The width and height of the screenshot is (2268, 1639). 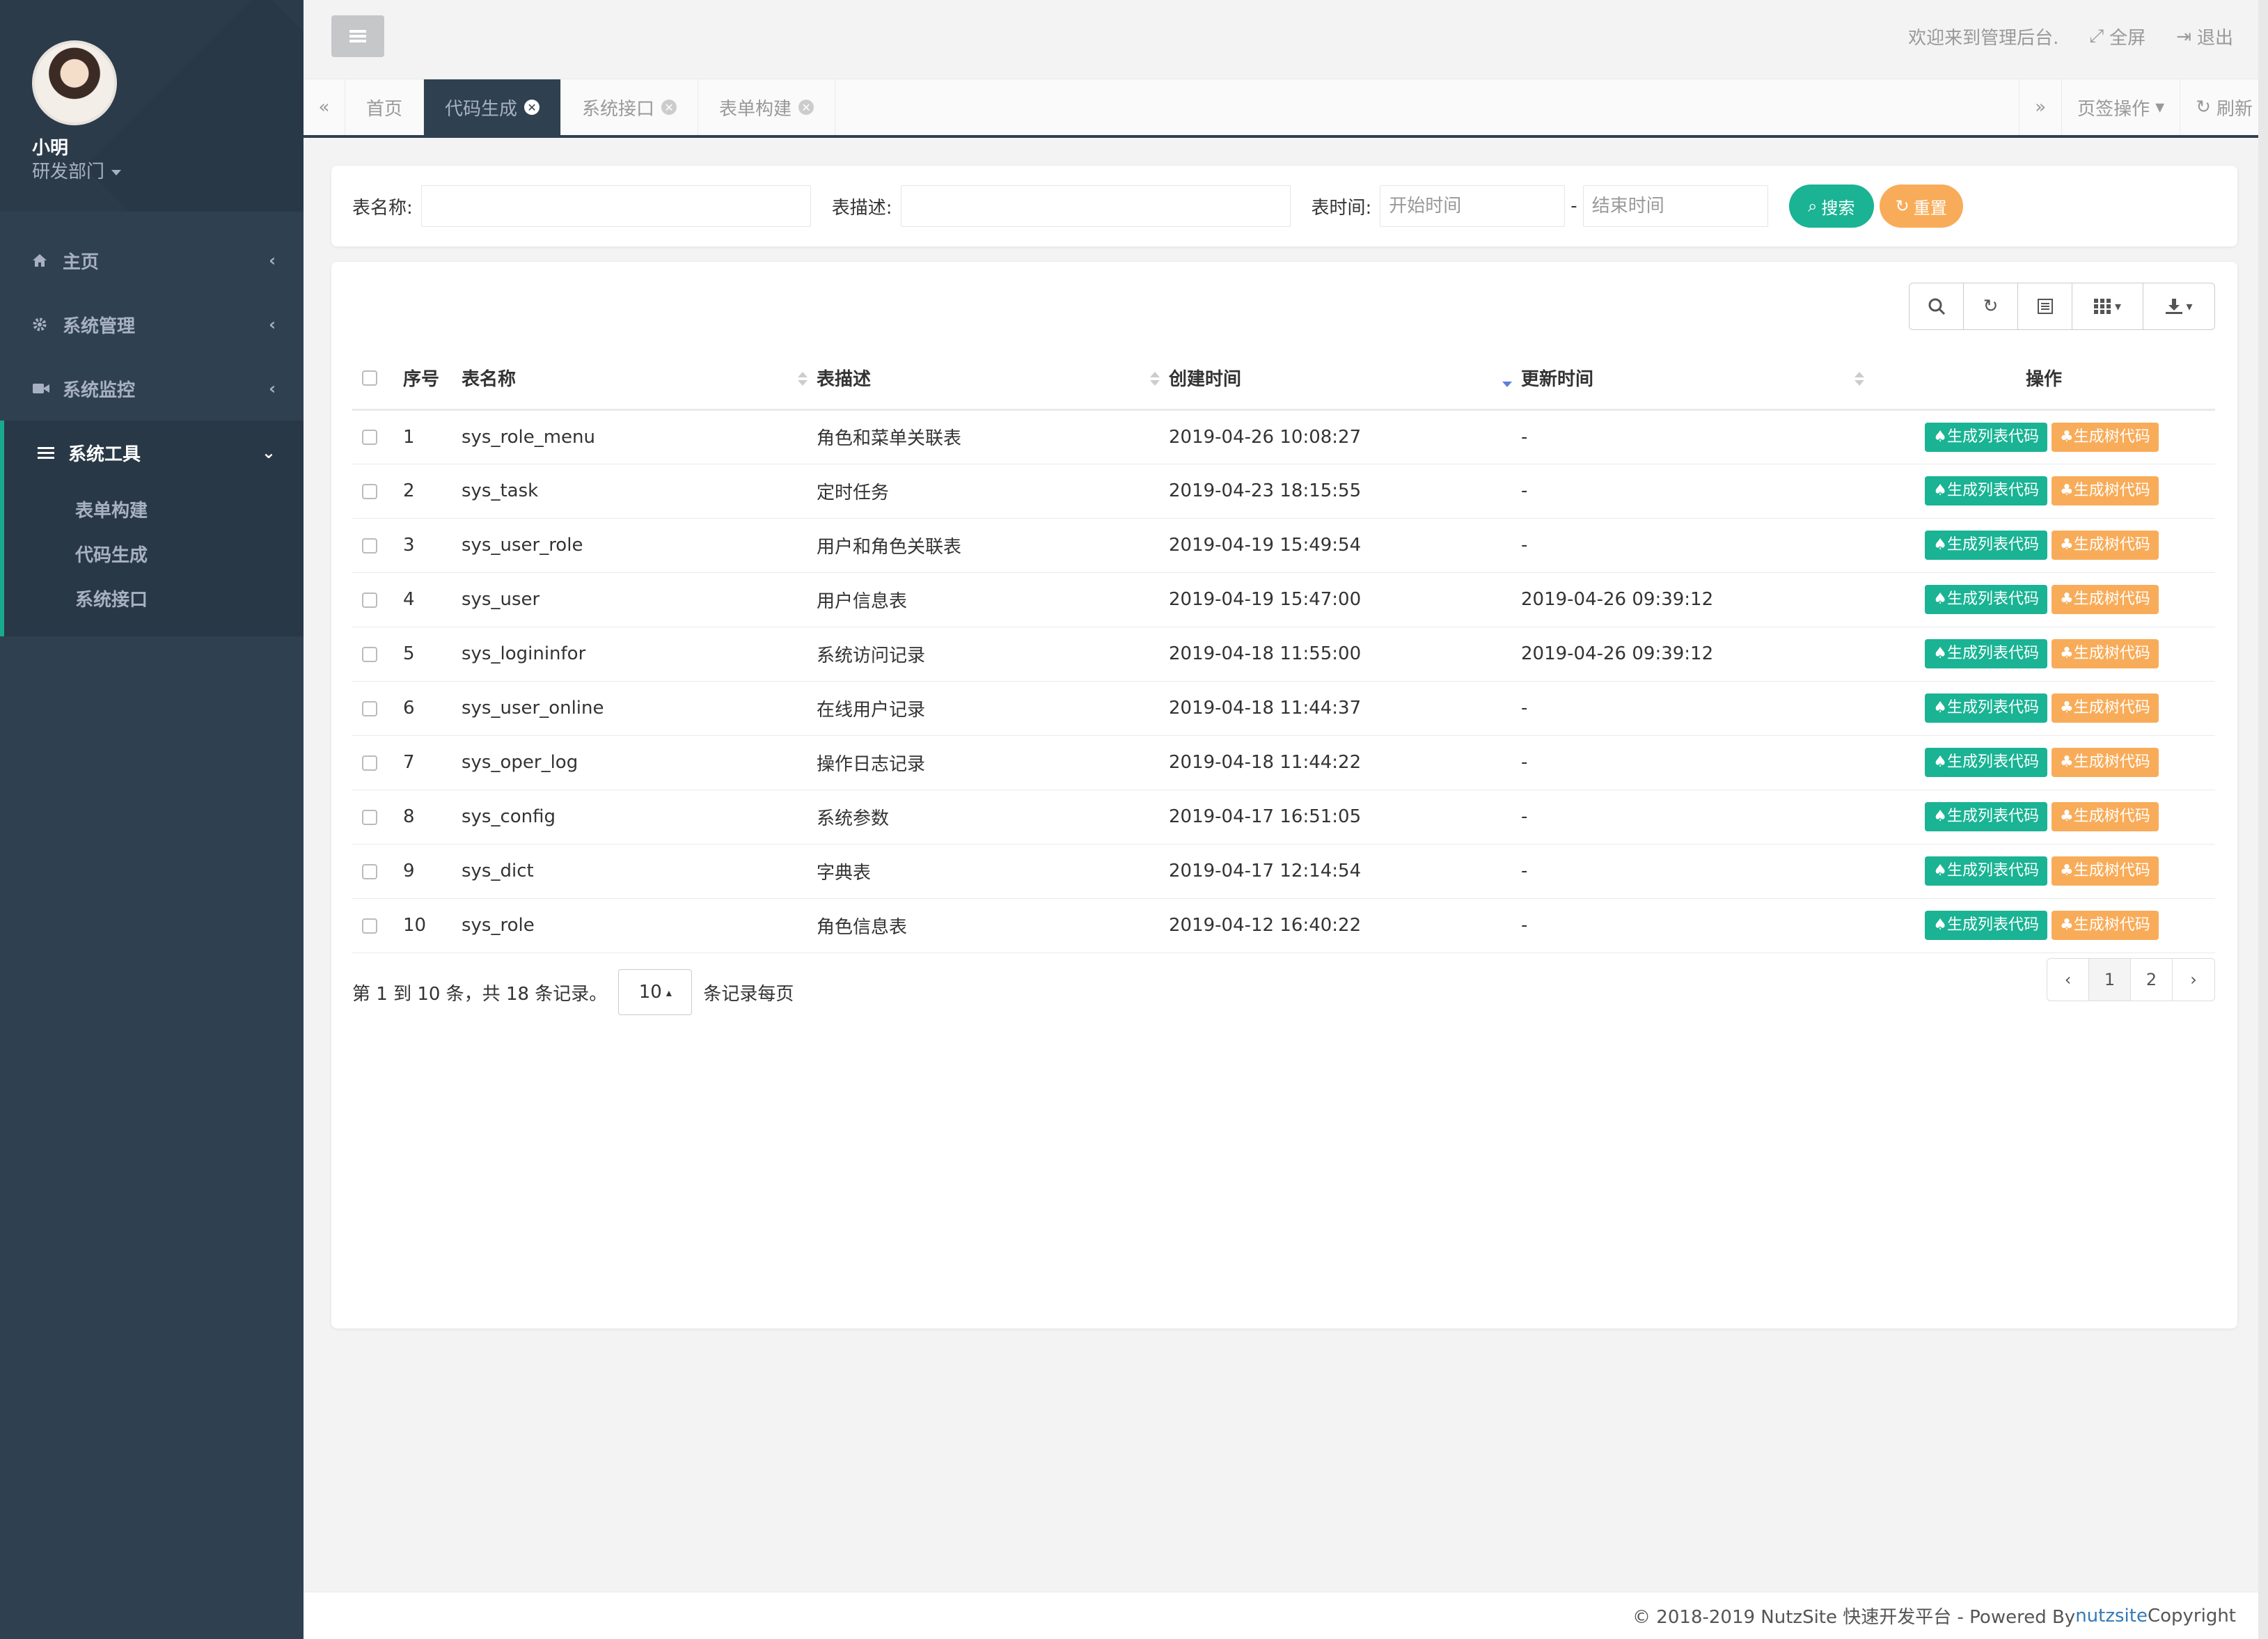 I want to click on scrollbar, so click(x=2263, y=819).